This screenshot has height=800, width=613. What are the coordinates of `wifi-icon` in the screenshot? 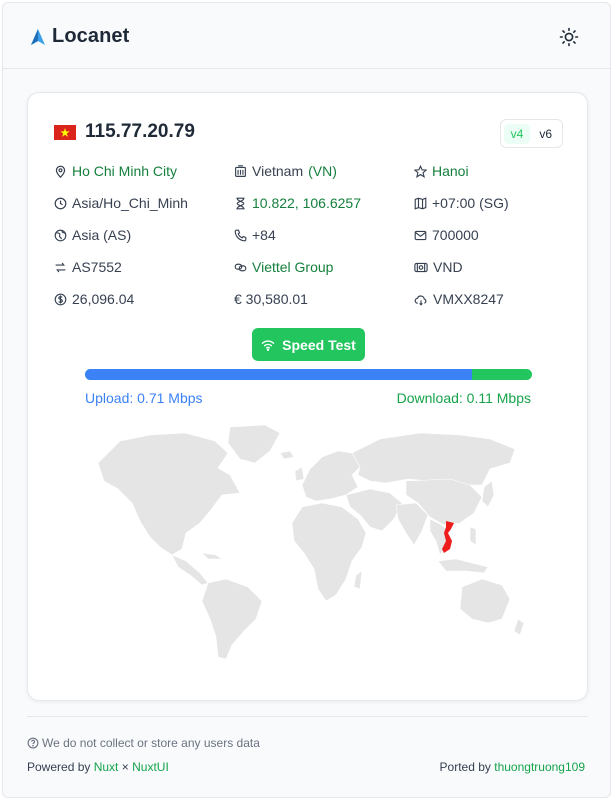 It's located at (268, 345).